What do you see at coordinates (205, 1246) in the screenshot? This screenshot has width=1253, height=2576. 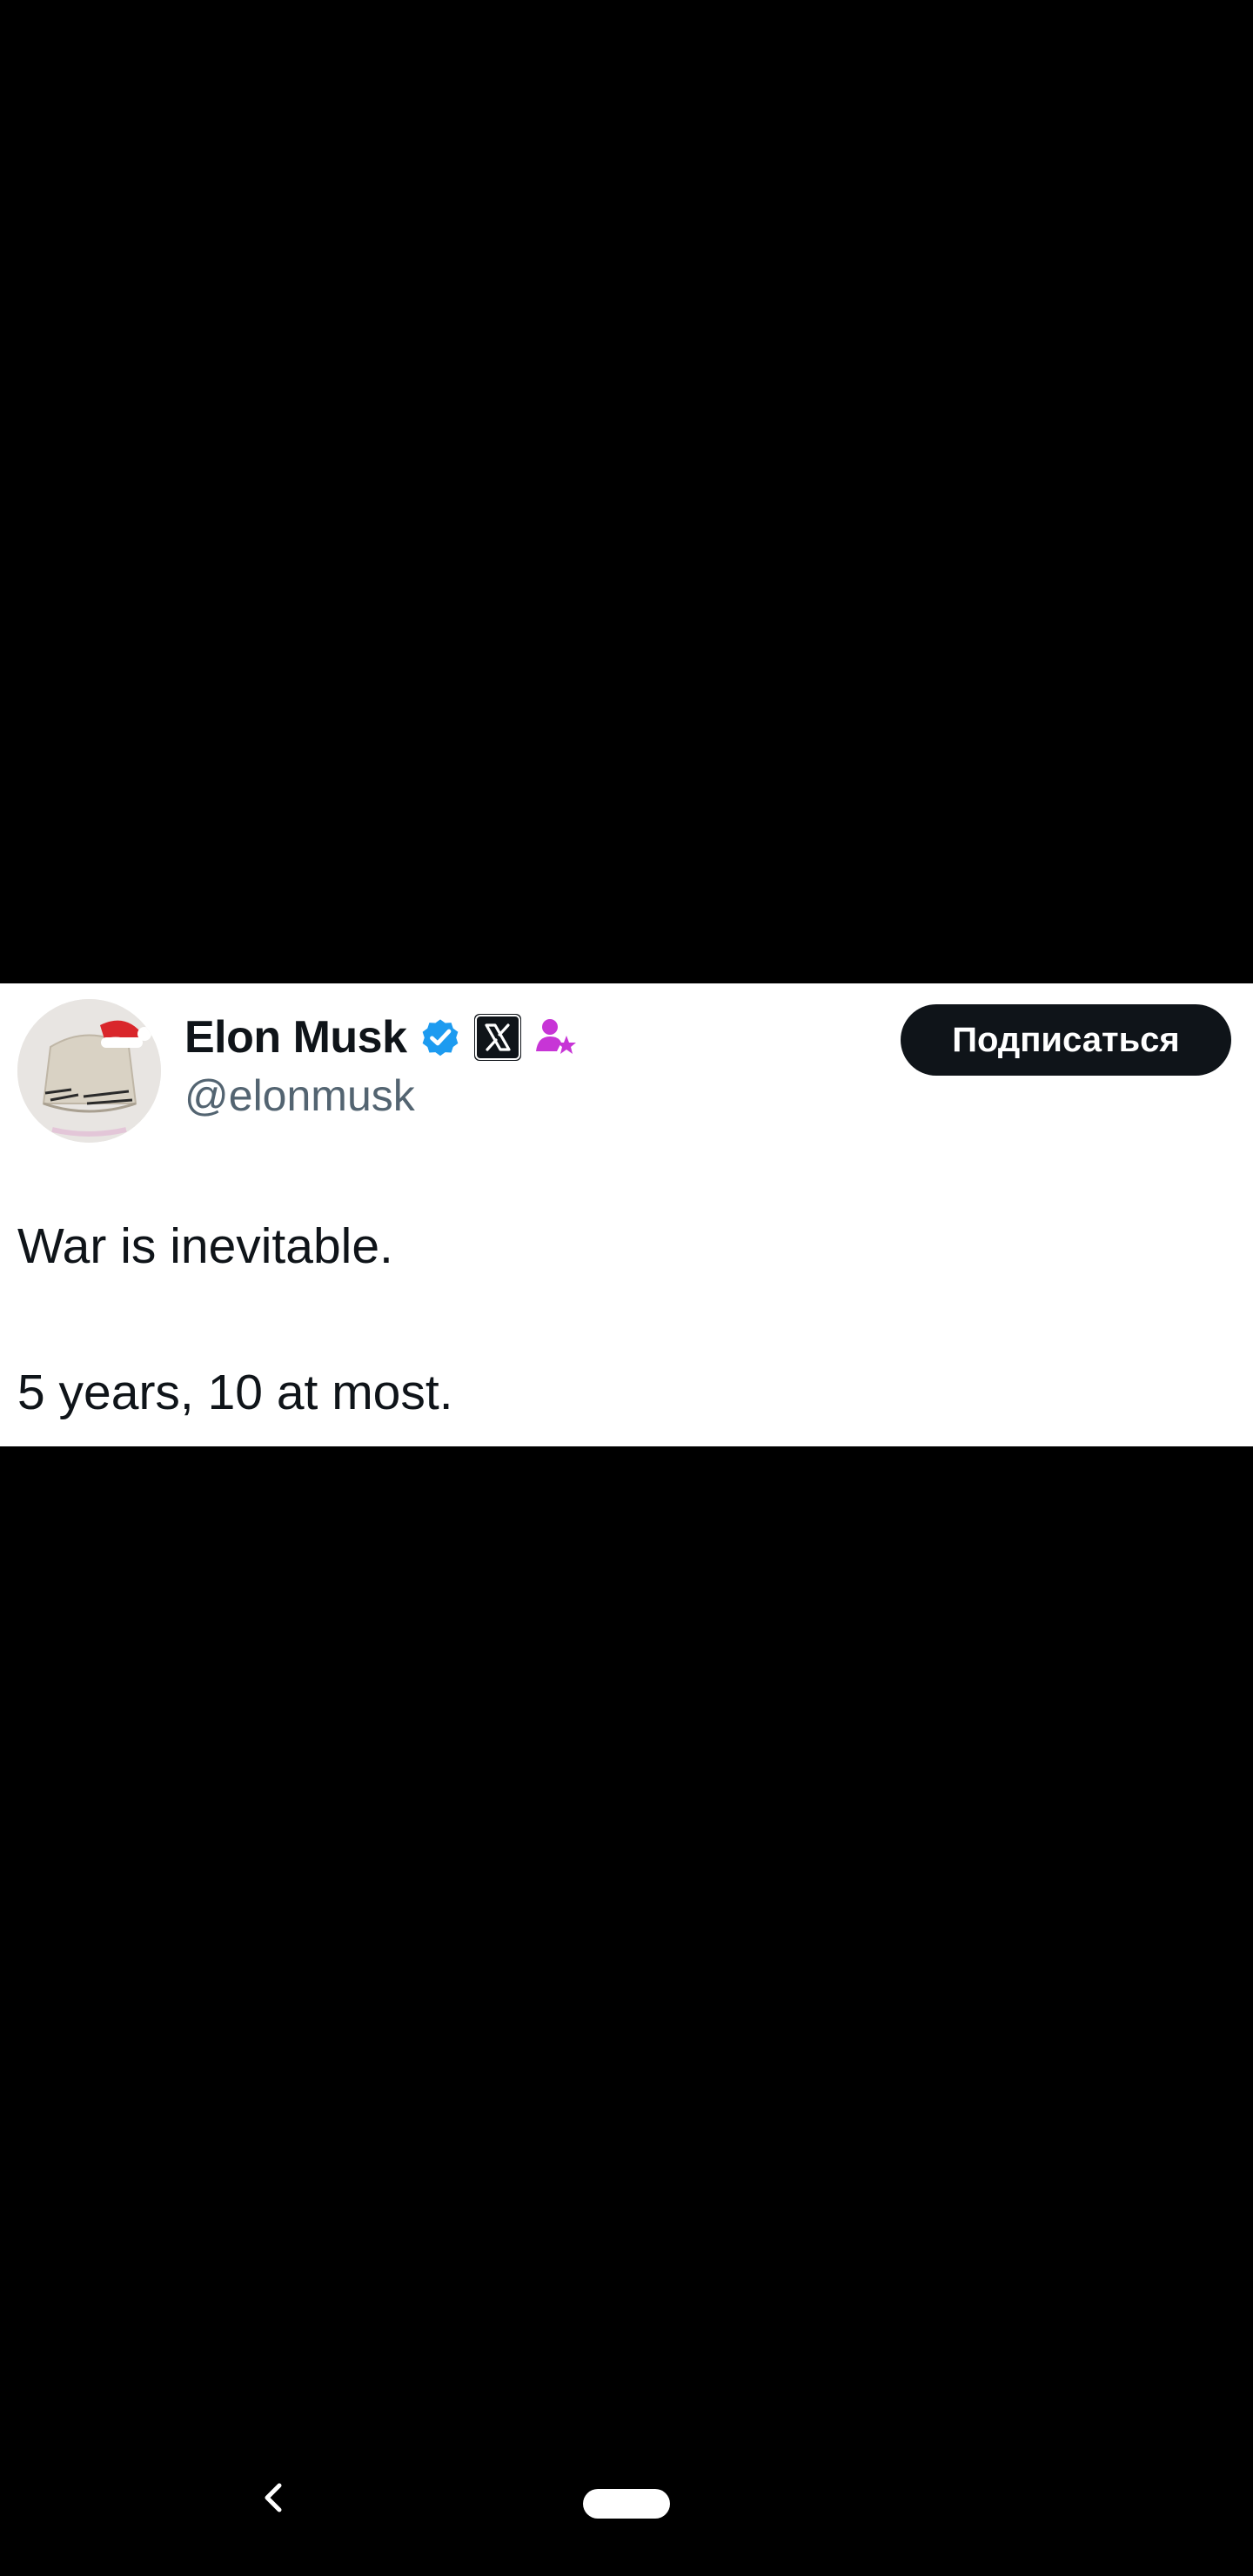 I see `tweet-line: War is inevitable.` at bounding box center [205, 1246].